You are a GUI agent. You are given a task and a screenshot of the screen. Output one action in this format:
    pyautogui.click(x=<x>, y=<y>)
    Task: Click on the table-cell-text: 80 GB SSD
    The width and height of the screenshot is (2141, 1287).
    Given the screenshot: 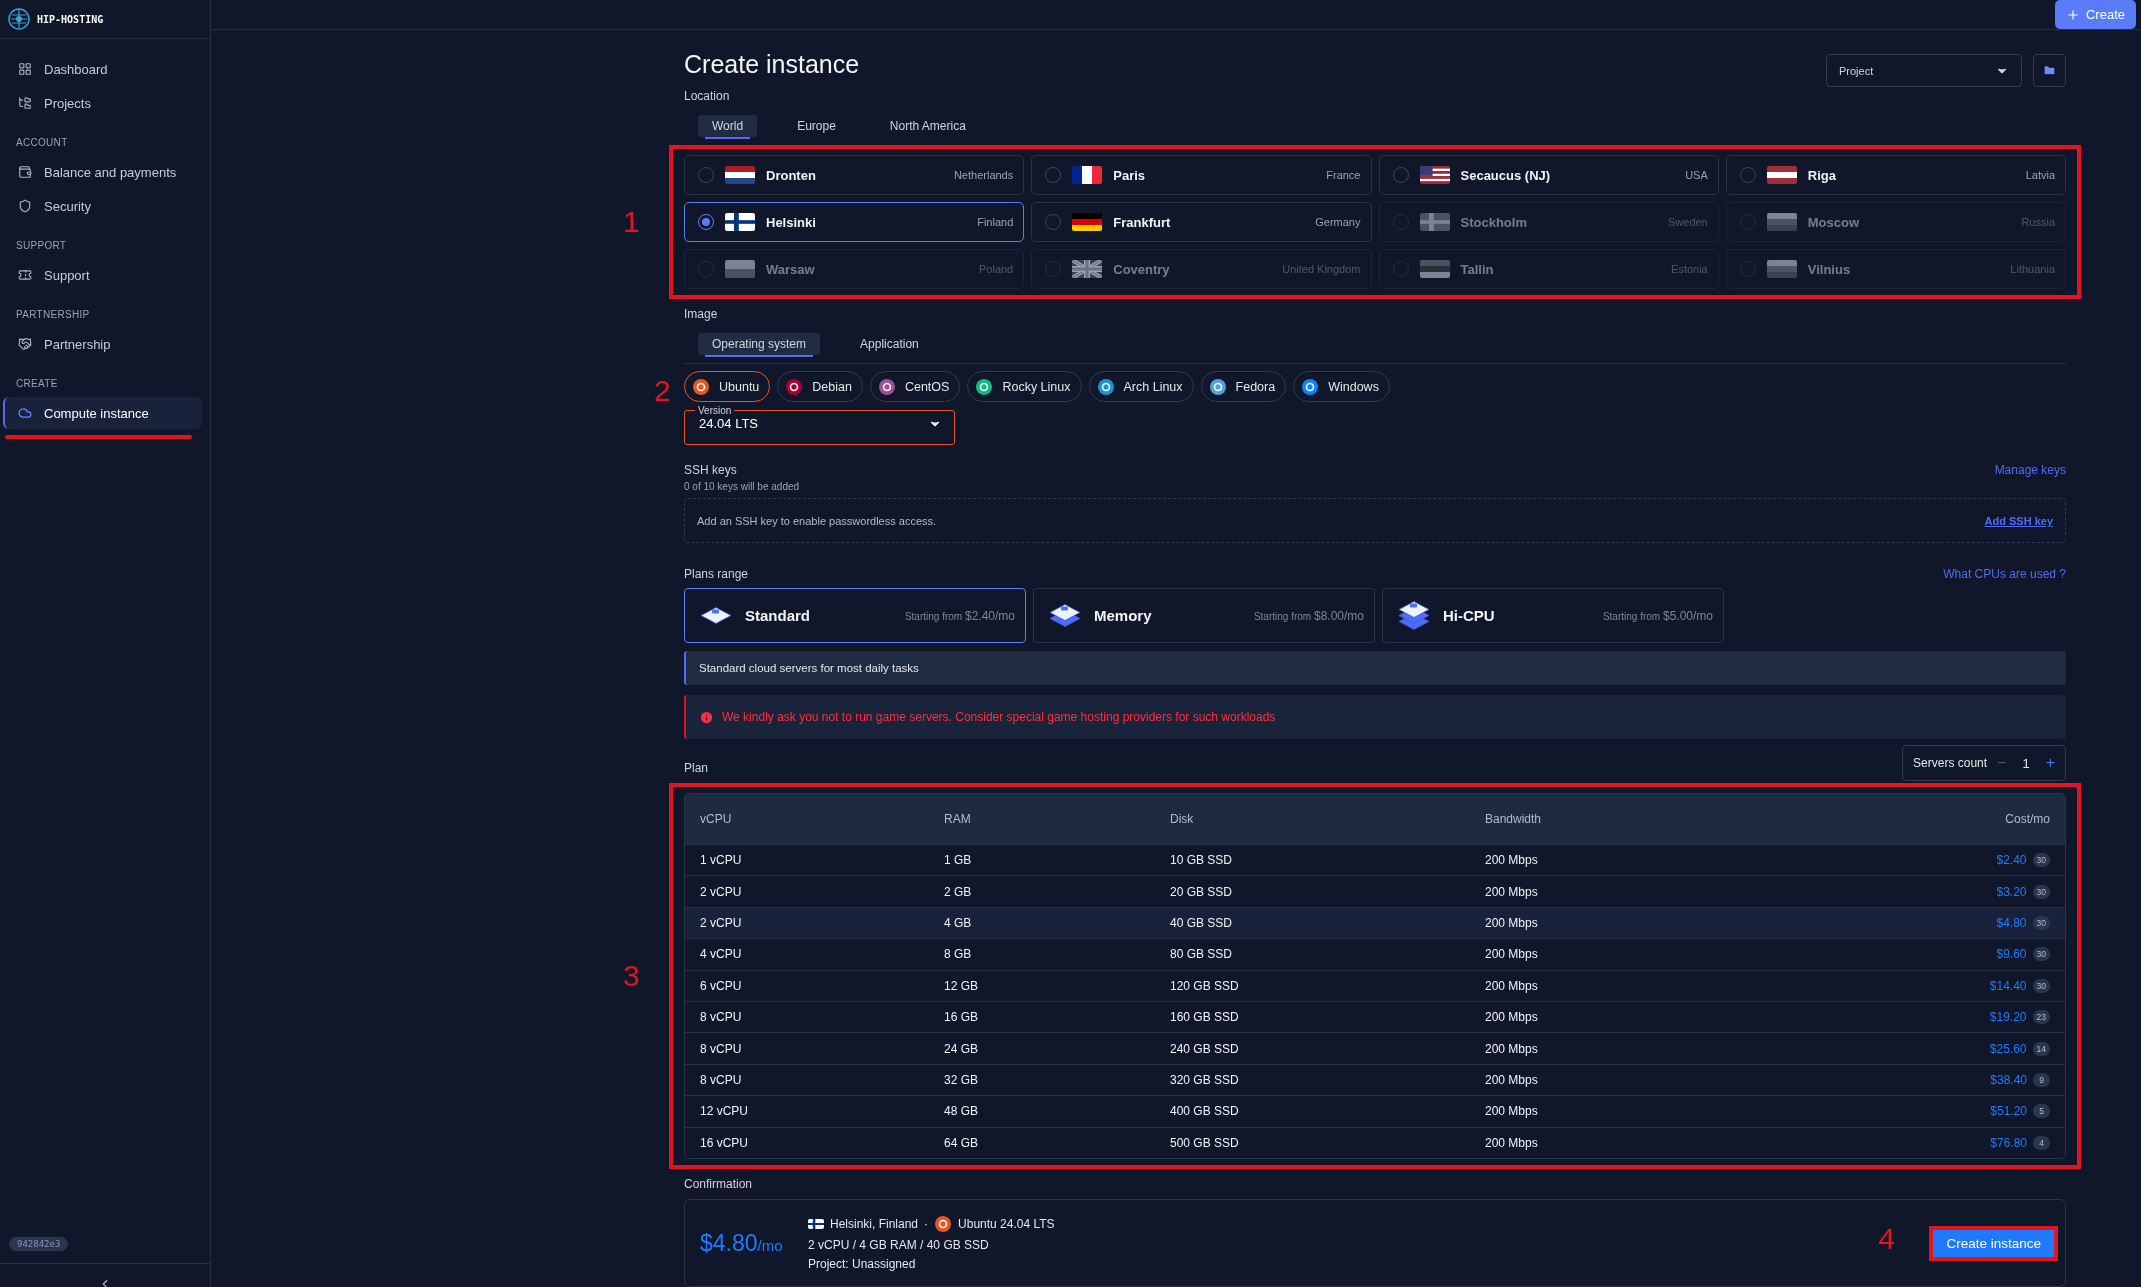 What is the action you would take?
    pyautogui.click(x=1202, y=954)
    